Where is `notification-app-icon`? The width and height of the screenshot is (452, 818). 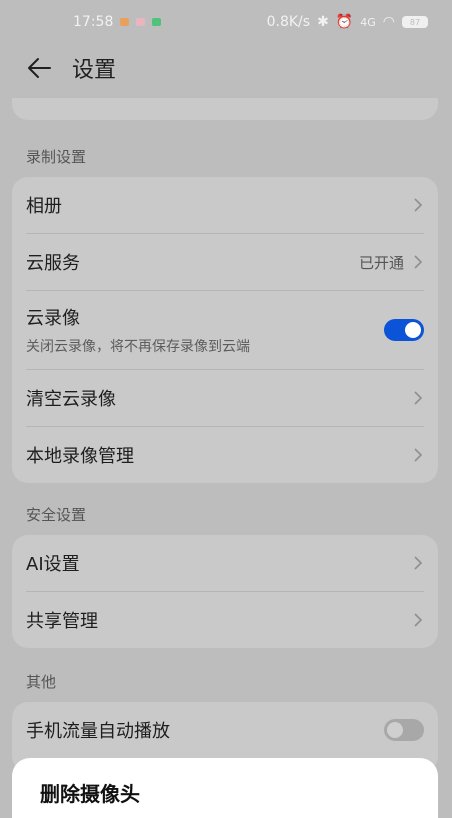
notification-app-icon is located at coordinates (125, 22).